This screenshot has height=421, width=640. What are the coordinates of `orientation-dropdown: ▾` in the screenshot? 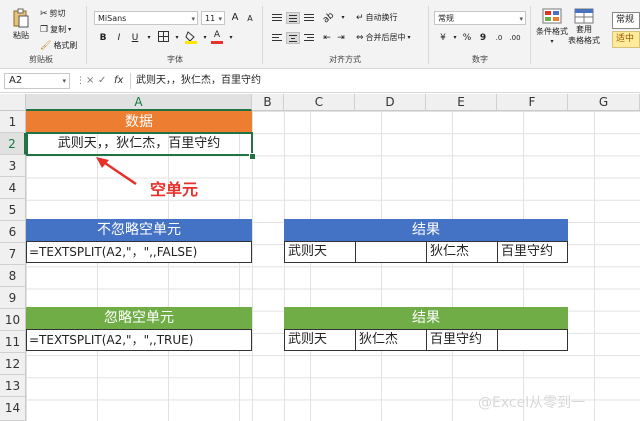 It's located at (343, 18).